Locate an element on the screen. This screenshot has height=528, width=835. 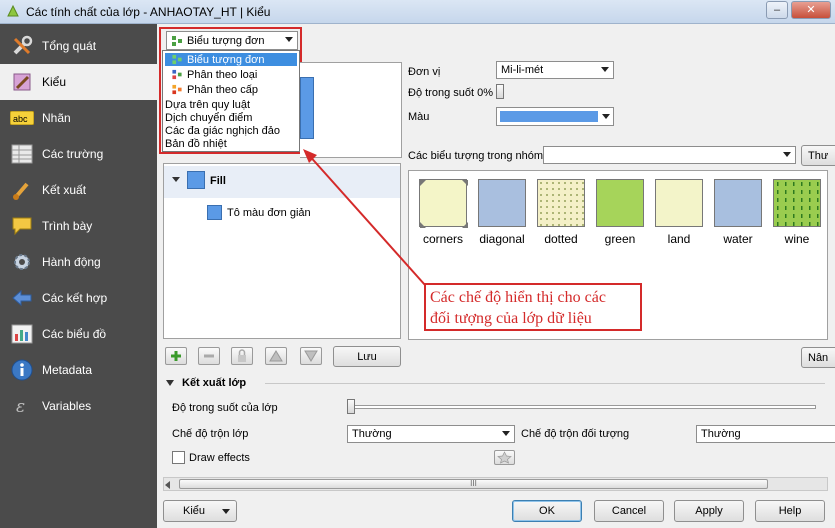
speech-bubble-icon is located at coordinates (22, 226).